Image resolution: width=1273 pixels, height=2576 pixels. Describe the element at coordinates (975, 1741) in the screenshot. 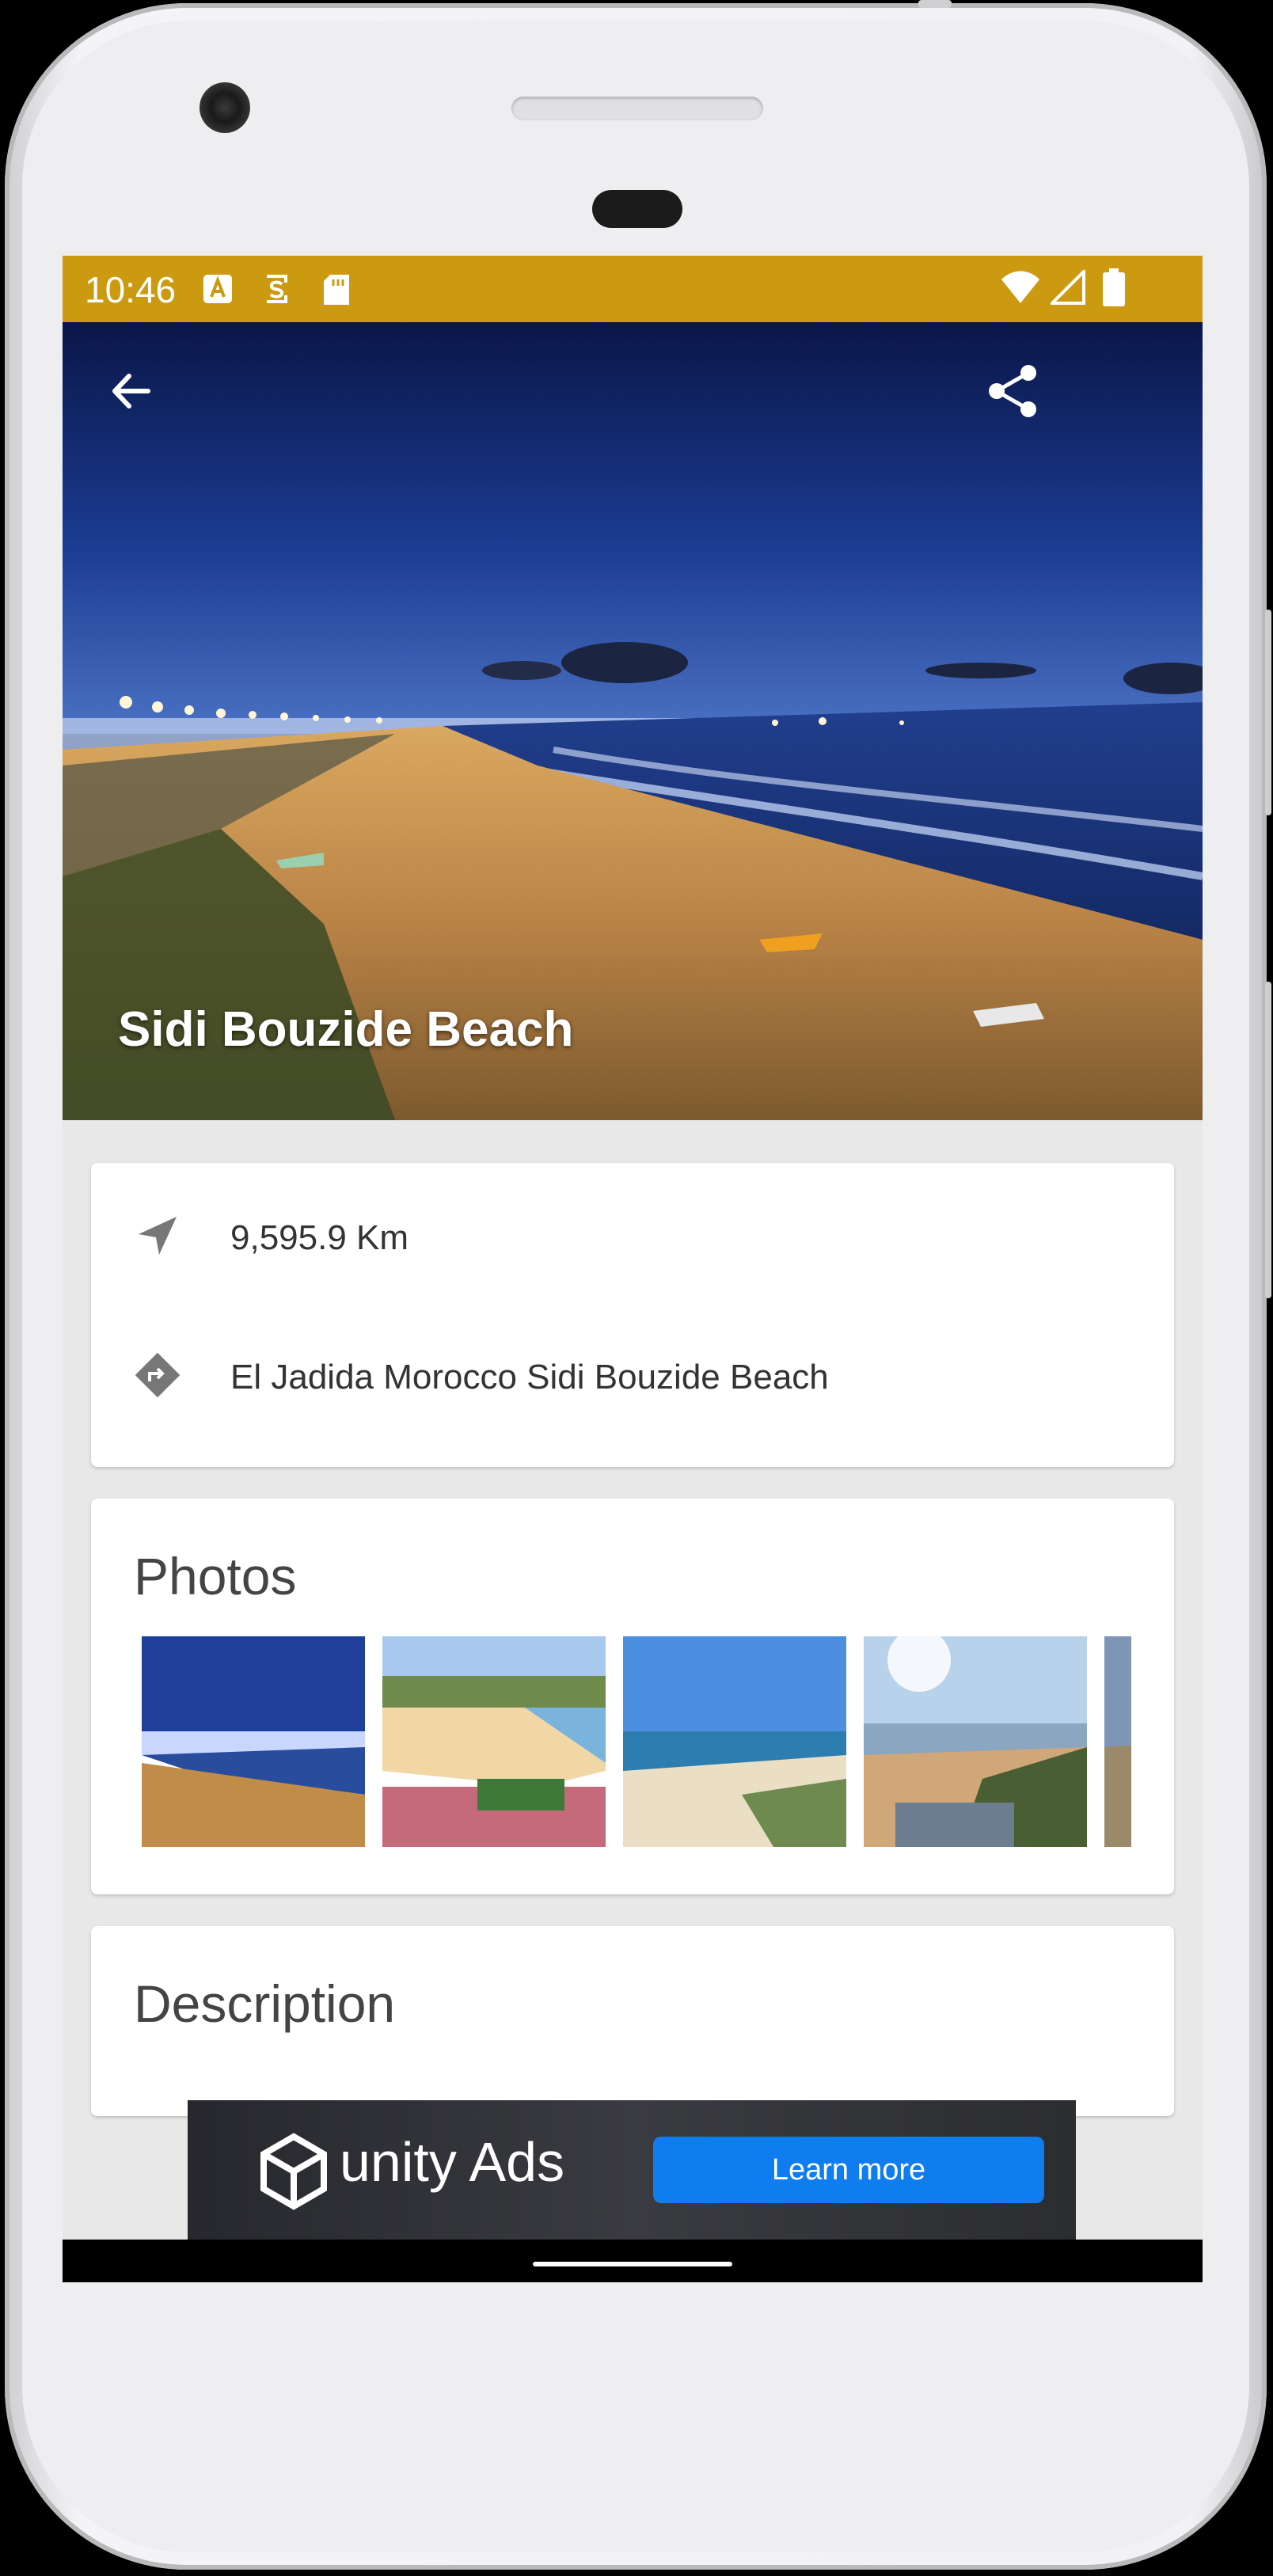

I see `beach-sunny-photo` at that location.